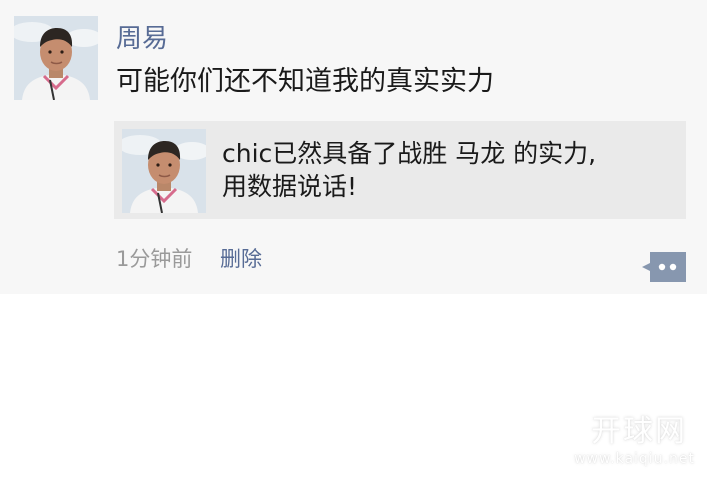 This screenshot has width=707, height=482. I want to click on author-avatar, so click(56, 58).